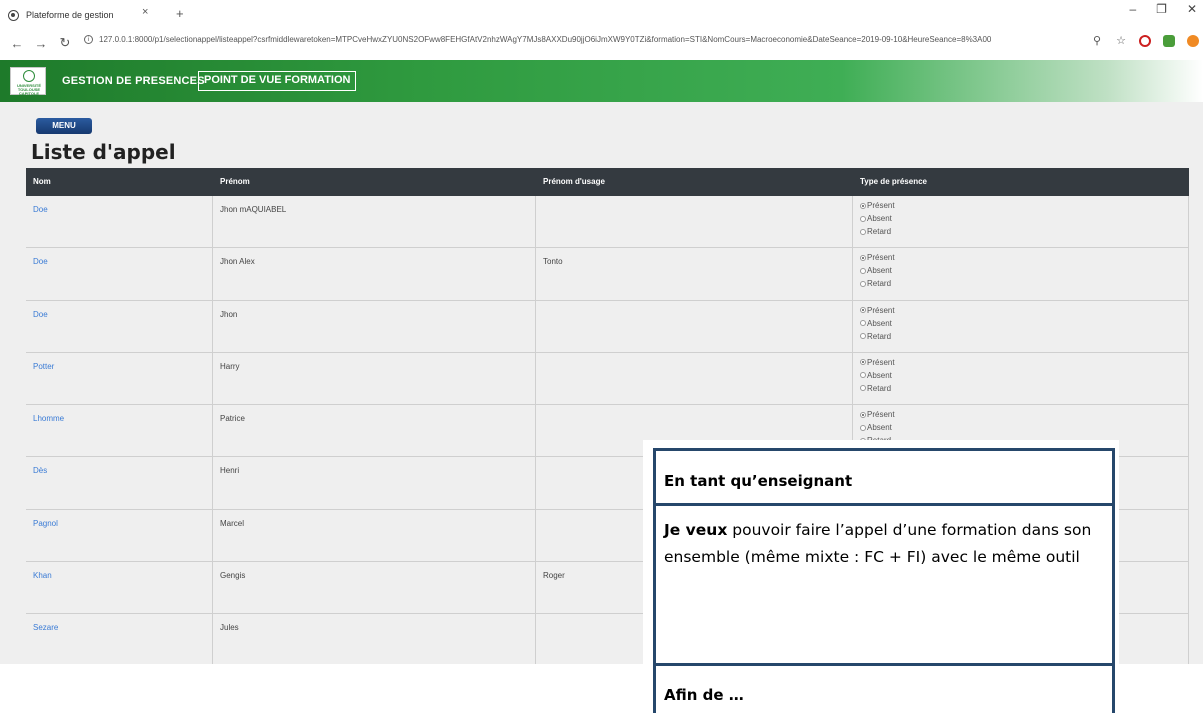  Describe the element at coordinates (277, 81) in the screenshot. I see `app-subtitle: POINT DE VUE FORMATION` at that location.